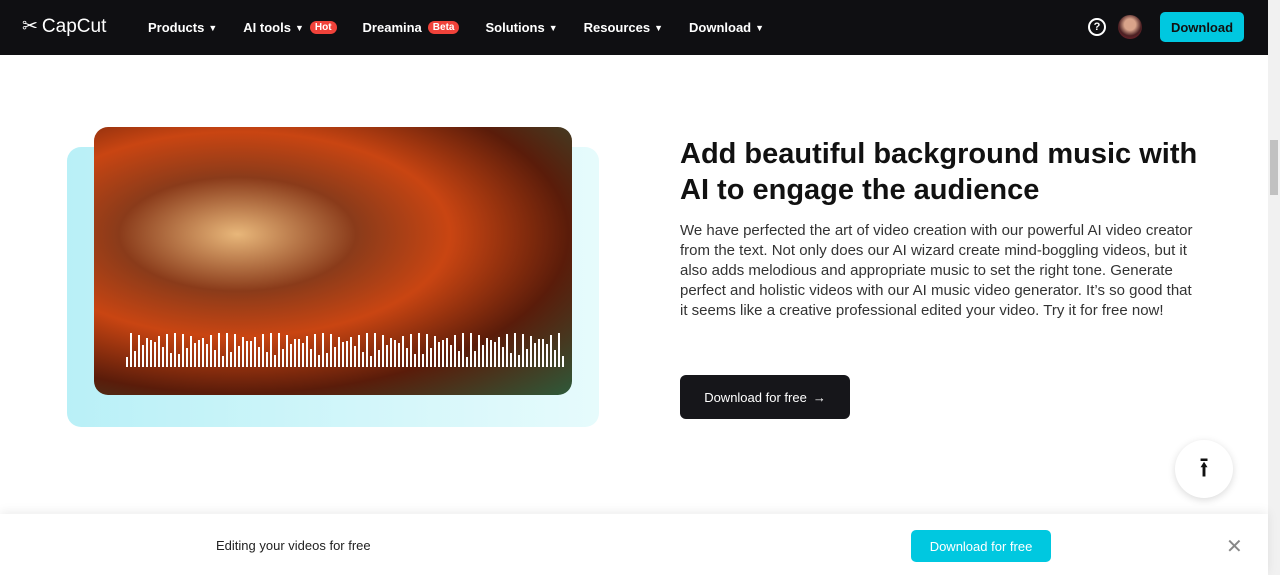  Describe the element at coordinates (981, 546) in the screenshot. I see `banner-download-button: Download for free` at that location.